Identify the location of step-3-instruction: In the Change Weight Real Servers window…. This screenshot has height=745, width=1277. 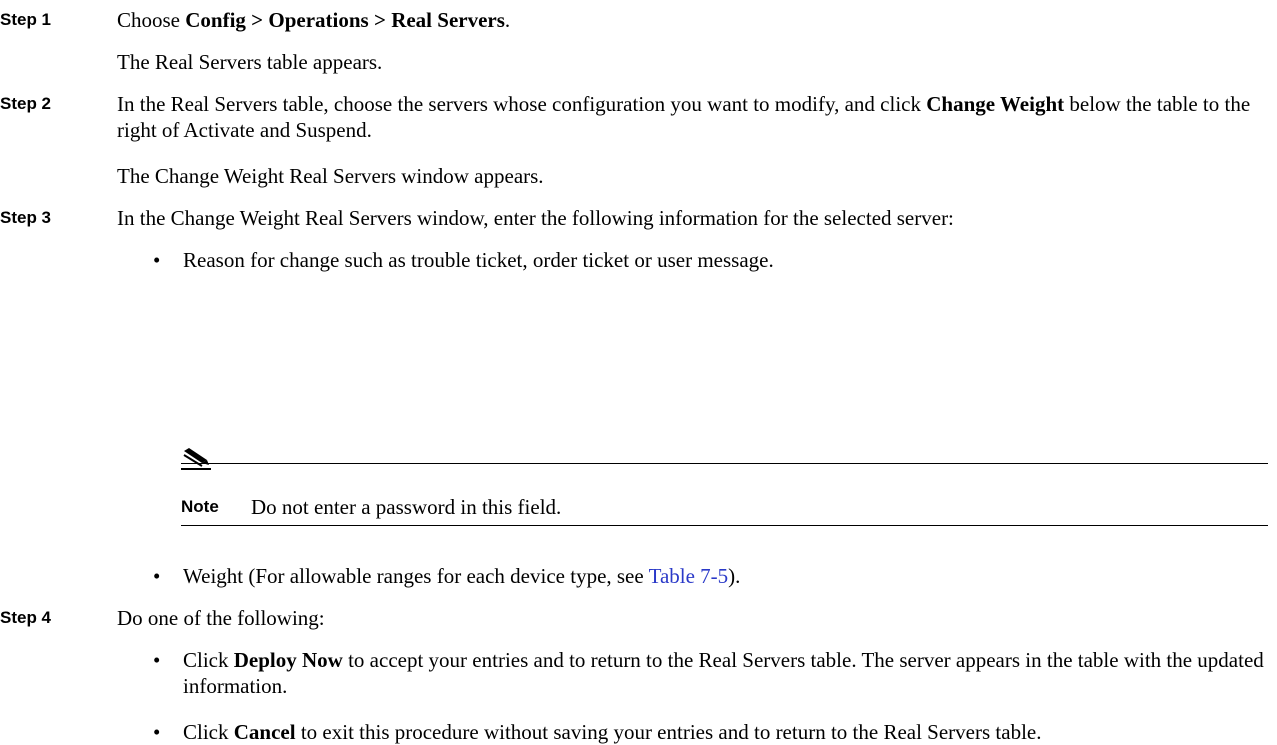
(535, 218).